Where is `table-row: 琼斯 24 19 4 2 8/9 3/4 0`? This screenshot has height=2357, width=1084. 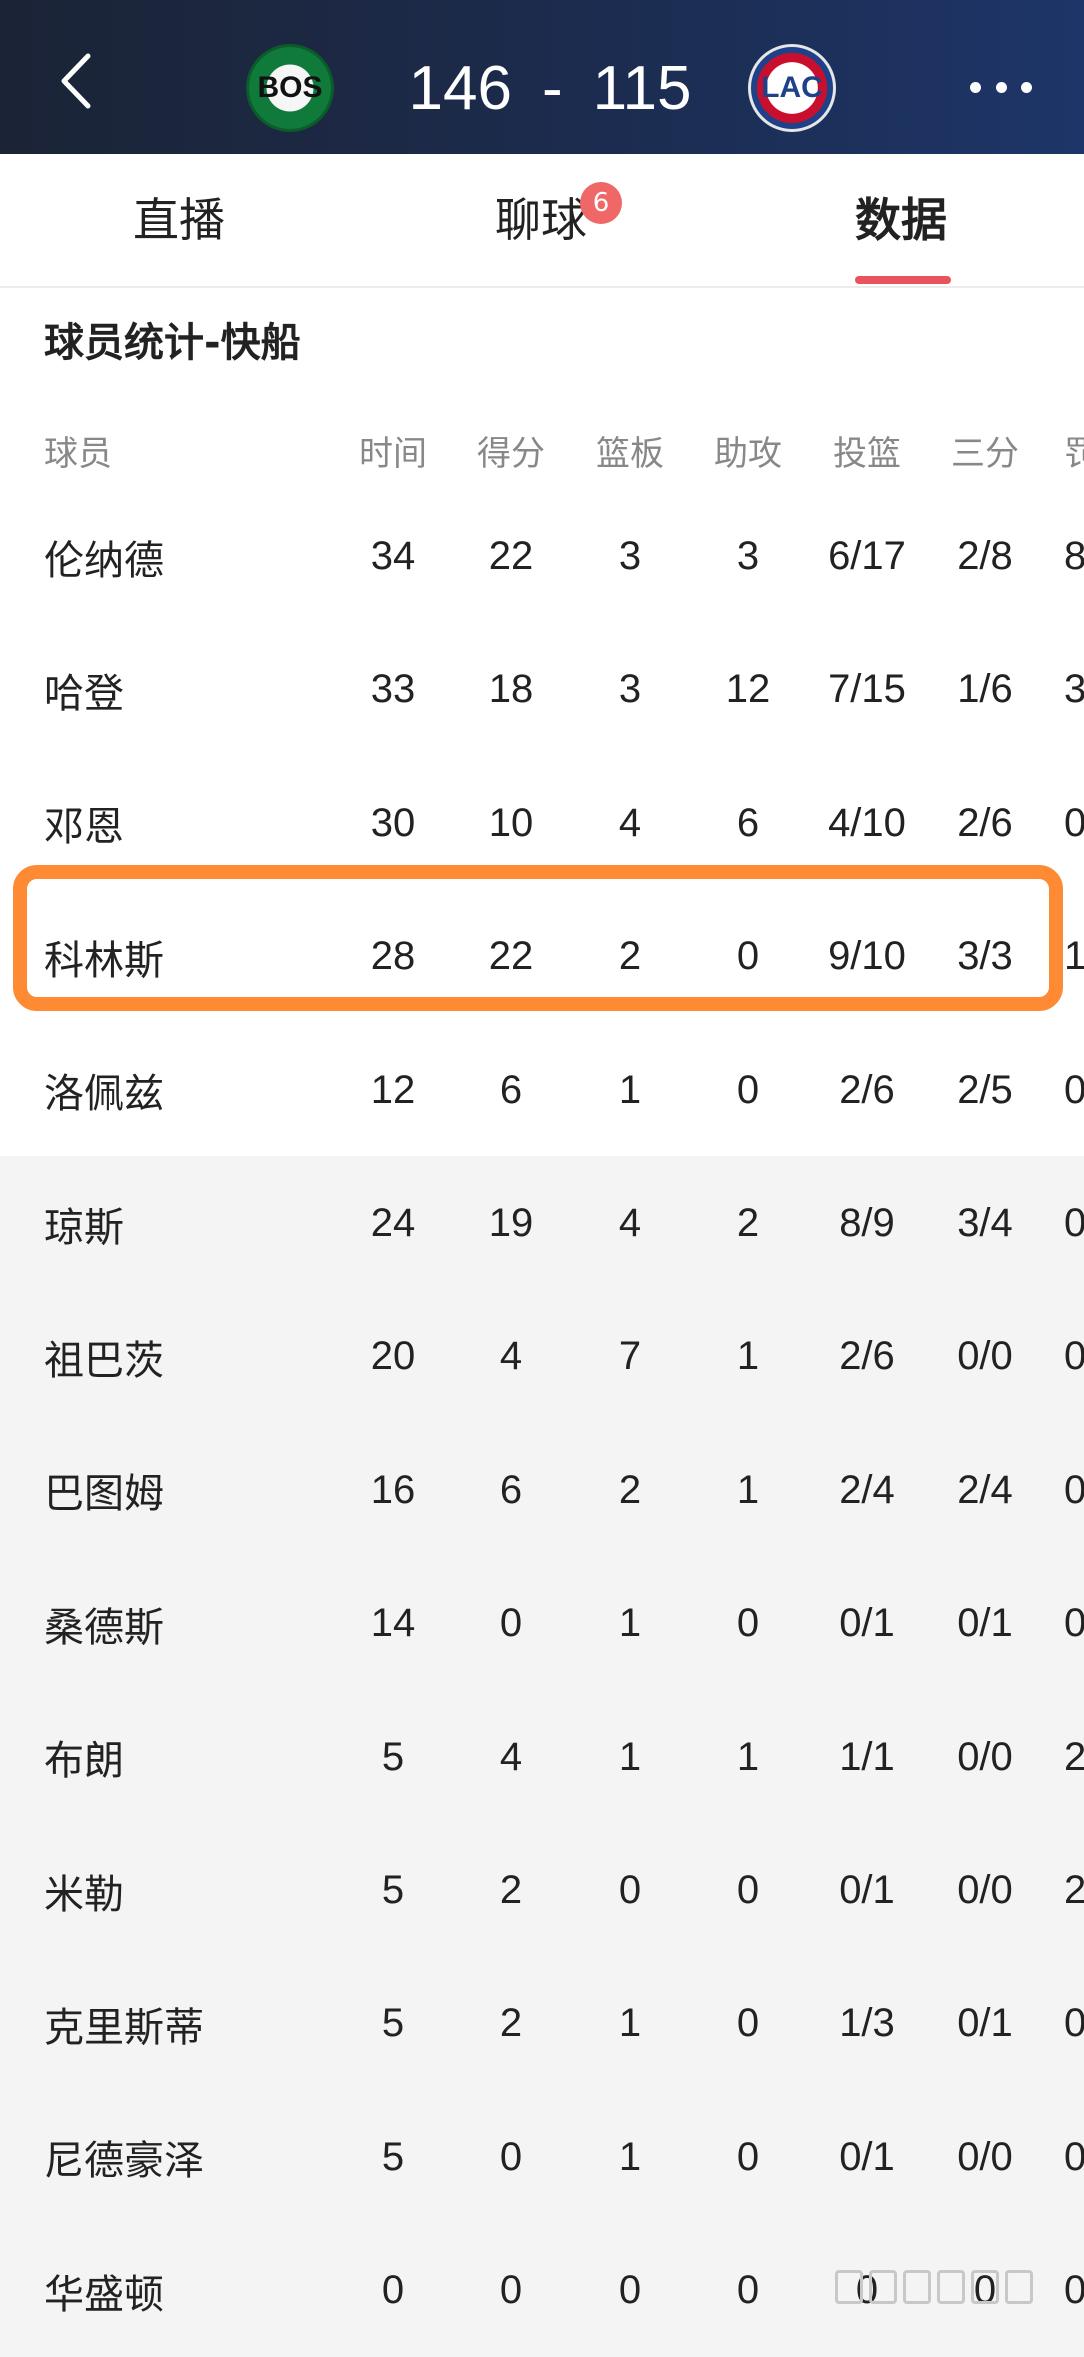
table-row: 琼斯 24 19 4 2 8/9 3/4 0 is located at coordinates (542, 1223).